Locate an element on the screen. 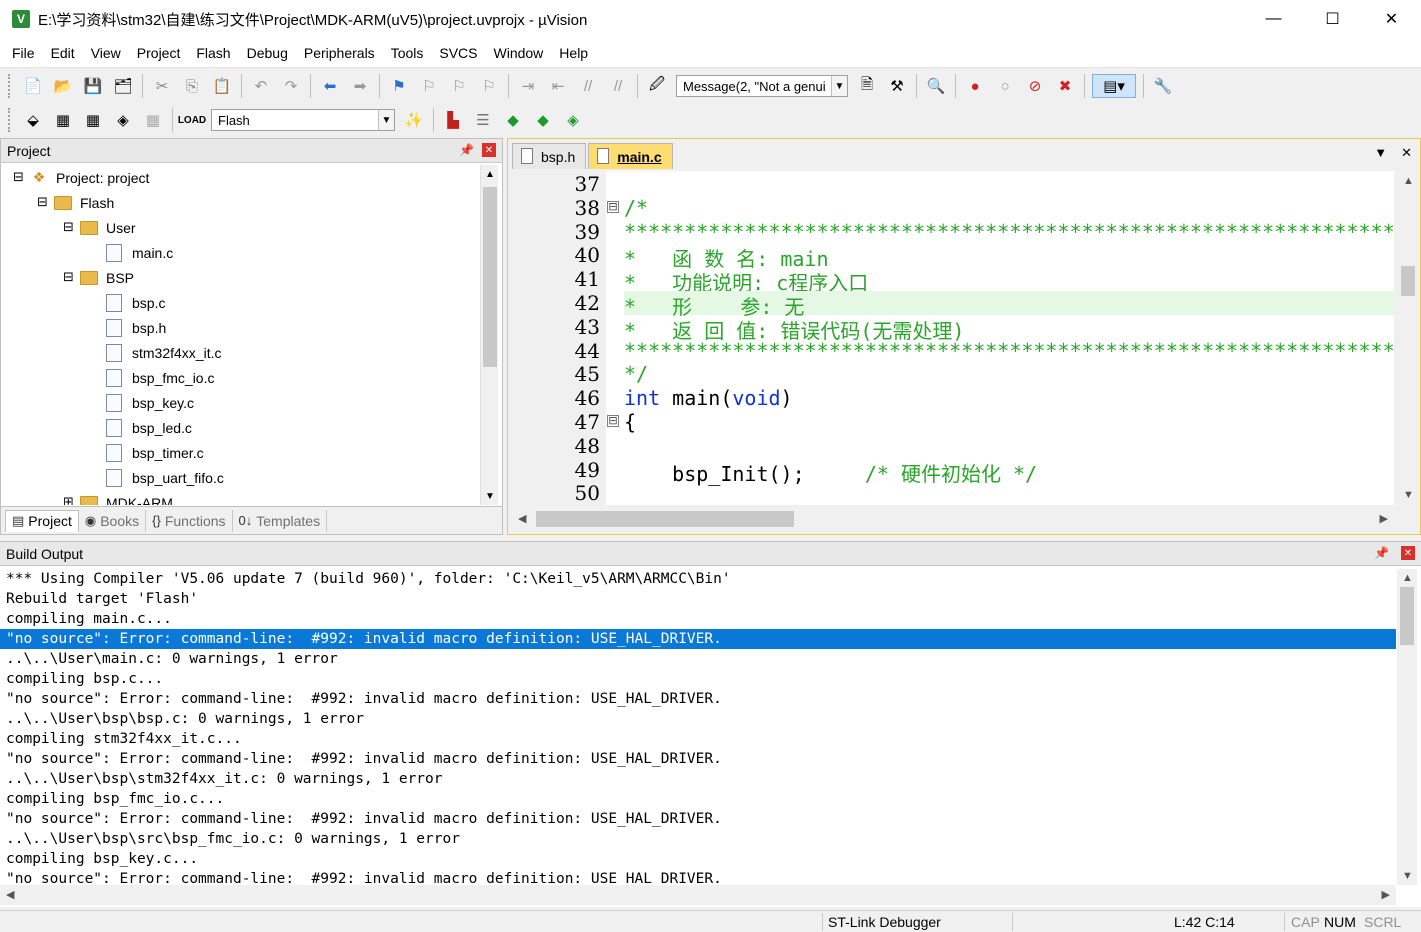 The image size is (1421, 932). tree-item: bsp.h is located at coordinates (127, 327).